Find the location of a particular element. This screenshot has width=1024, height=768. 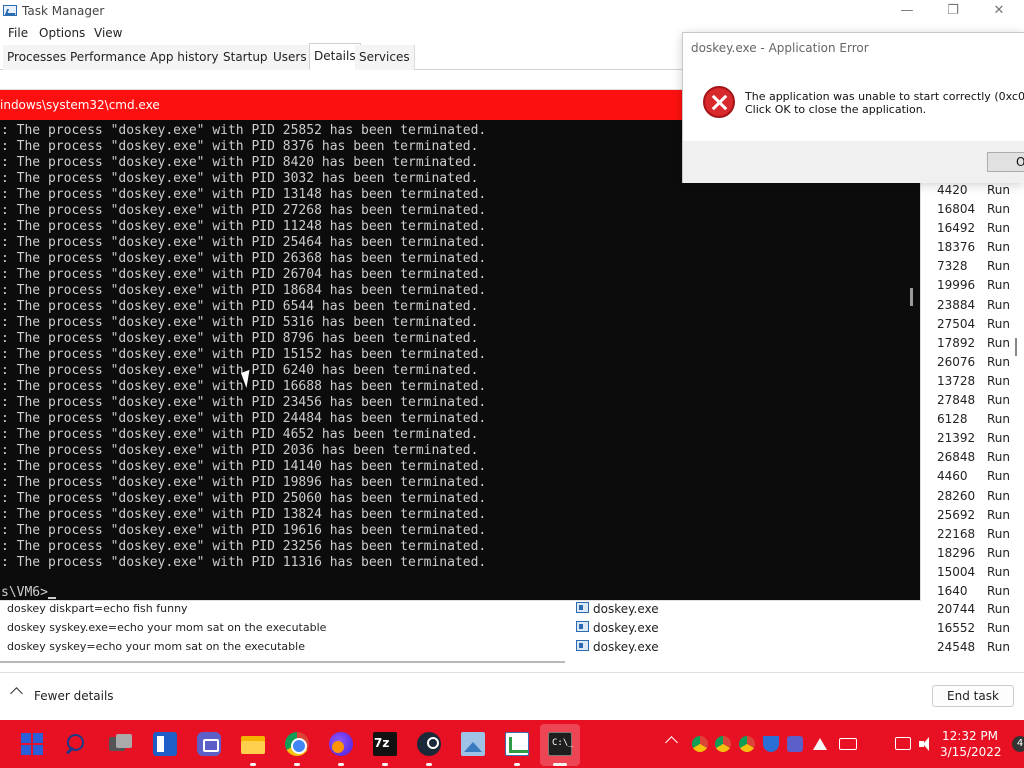

tab-processes: Processes is located at coordinates (37, 57).